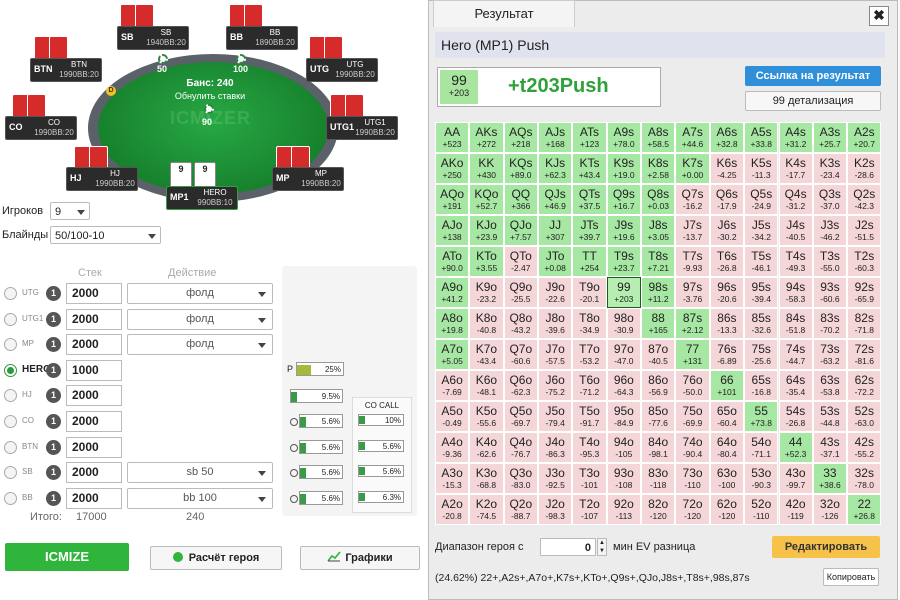 The image size is (900, 600). What do you see at coordinates (795, 199) in the screenshot?
I see `hand-cell: Q4s -31.2` at bounding box center [795, 199].